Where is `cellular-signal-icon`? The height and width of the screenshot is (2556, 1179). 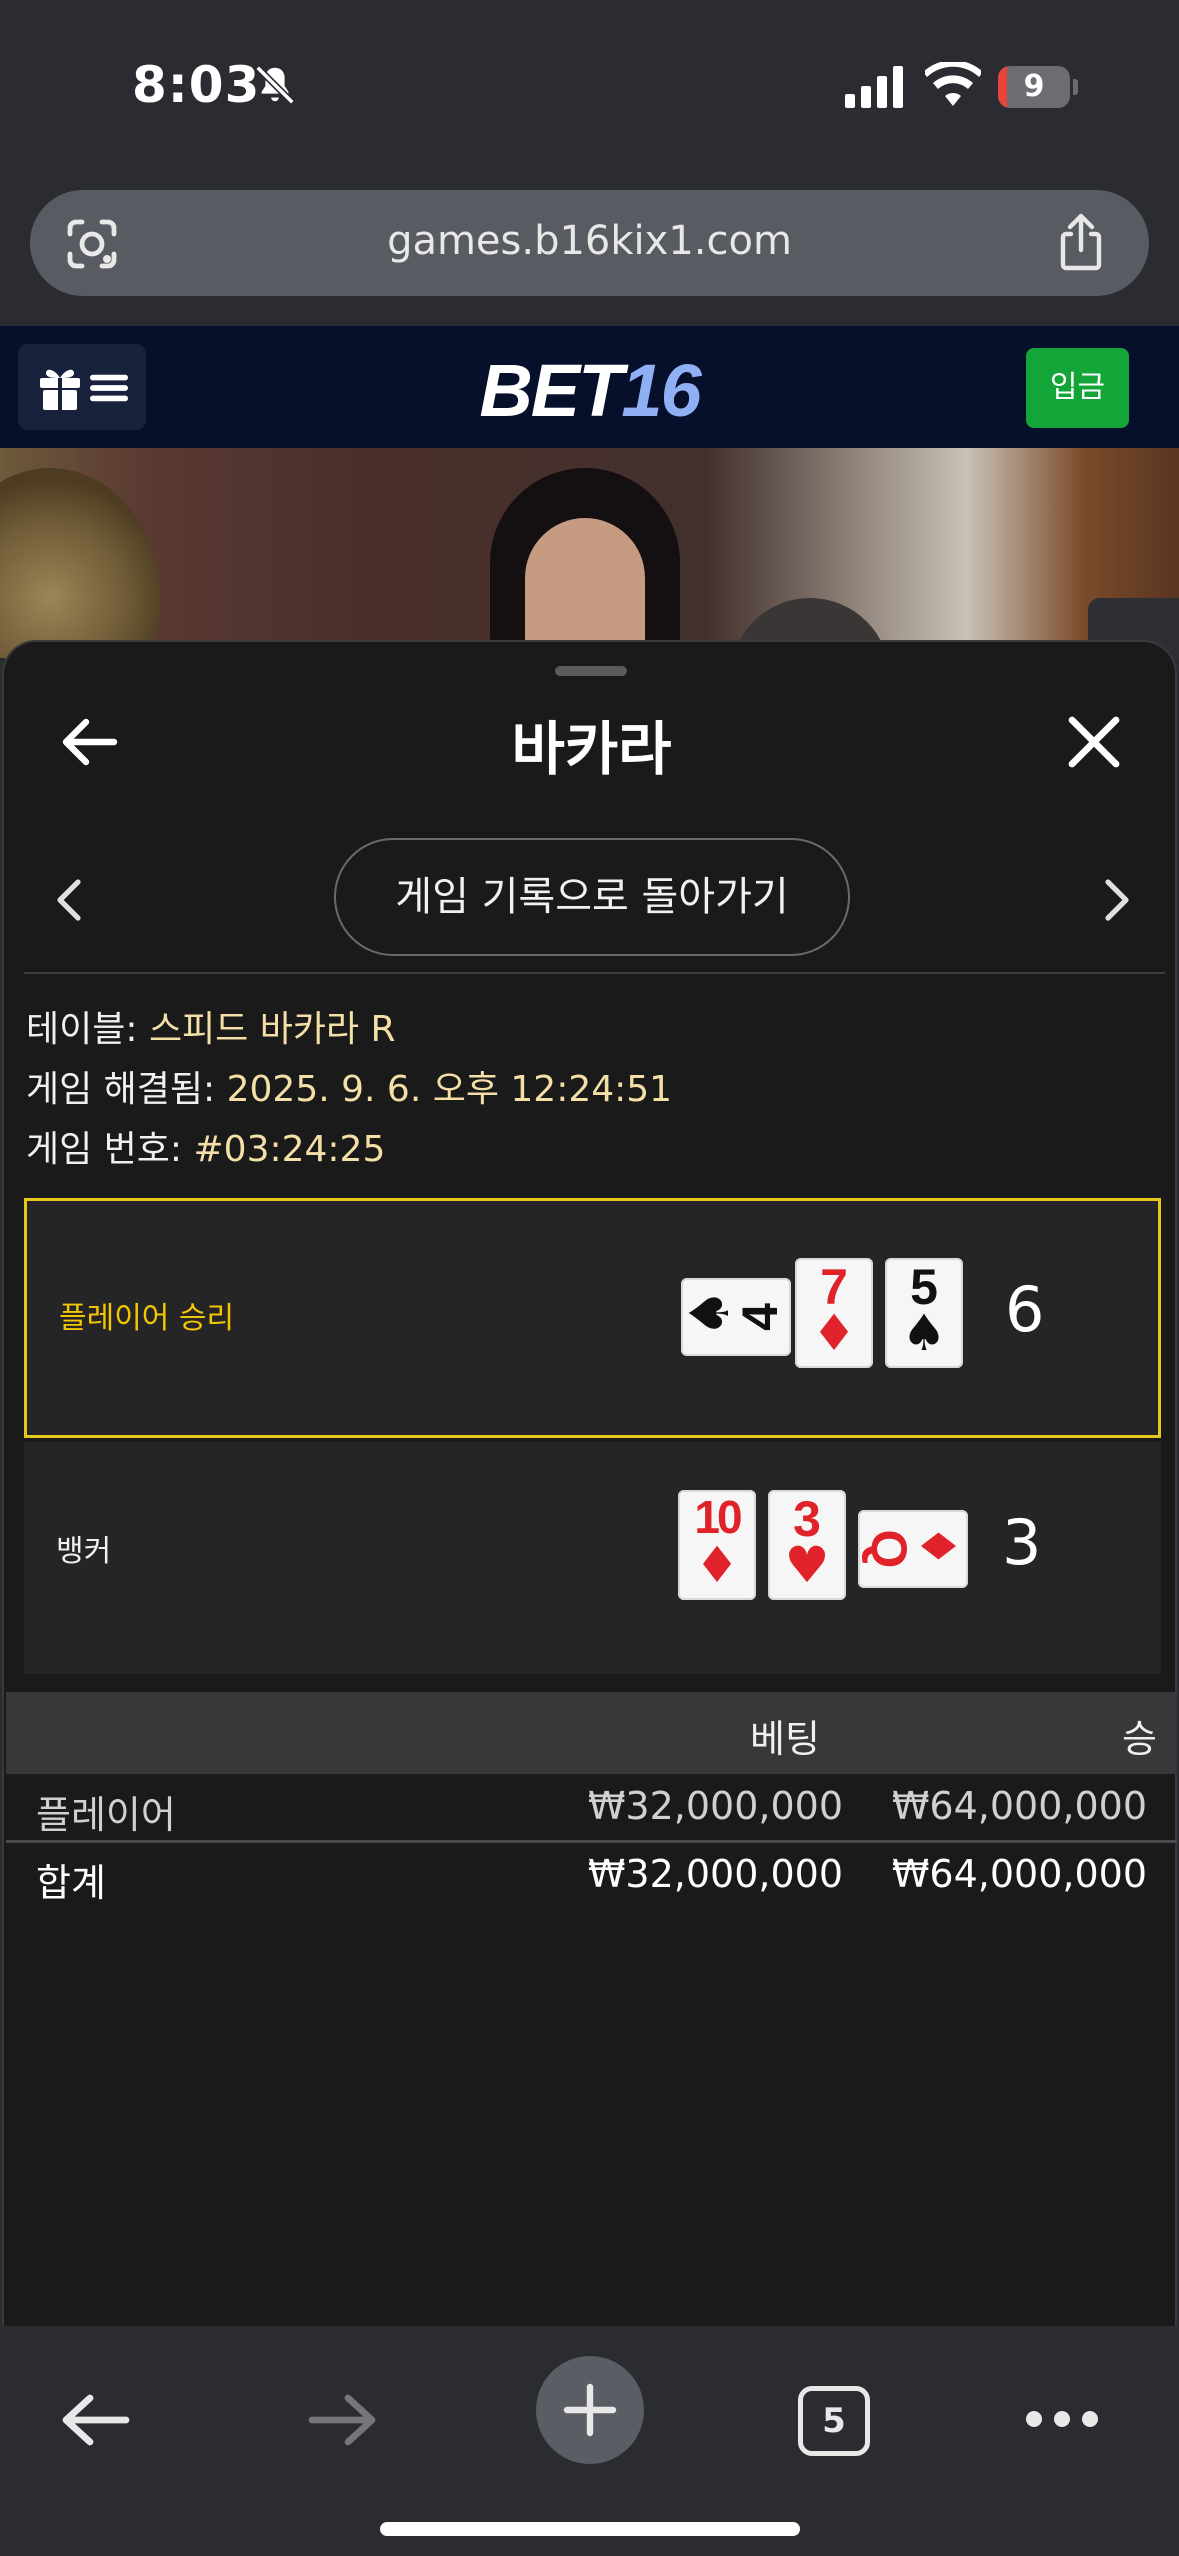 cellular-signal-icon is located at coordinates (874, 87).